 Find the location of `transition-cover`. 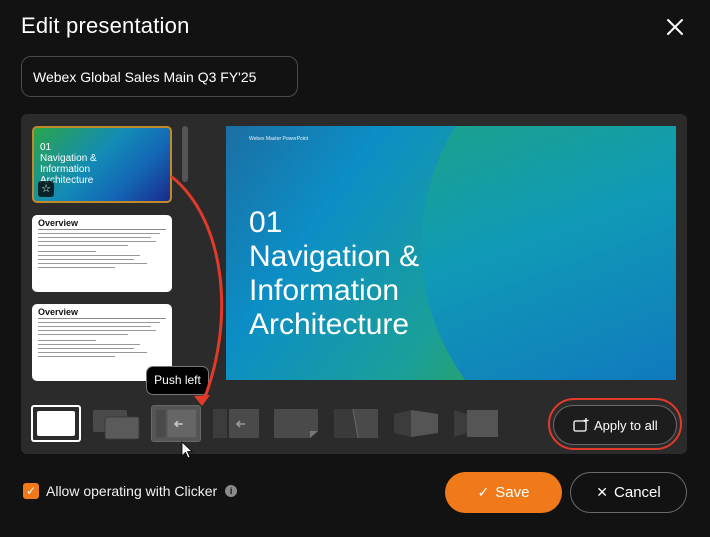

transition-cover is located at coordinates (116, 423).